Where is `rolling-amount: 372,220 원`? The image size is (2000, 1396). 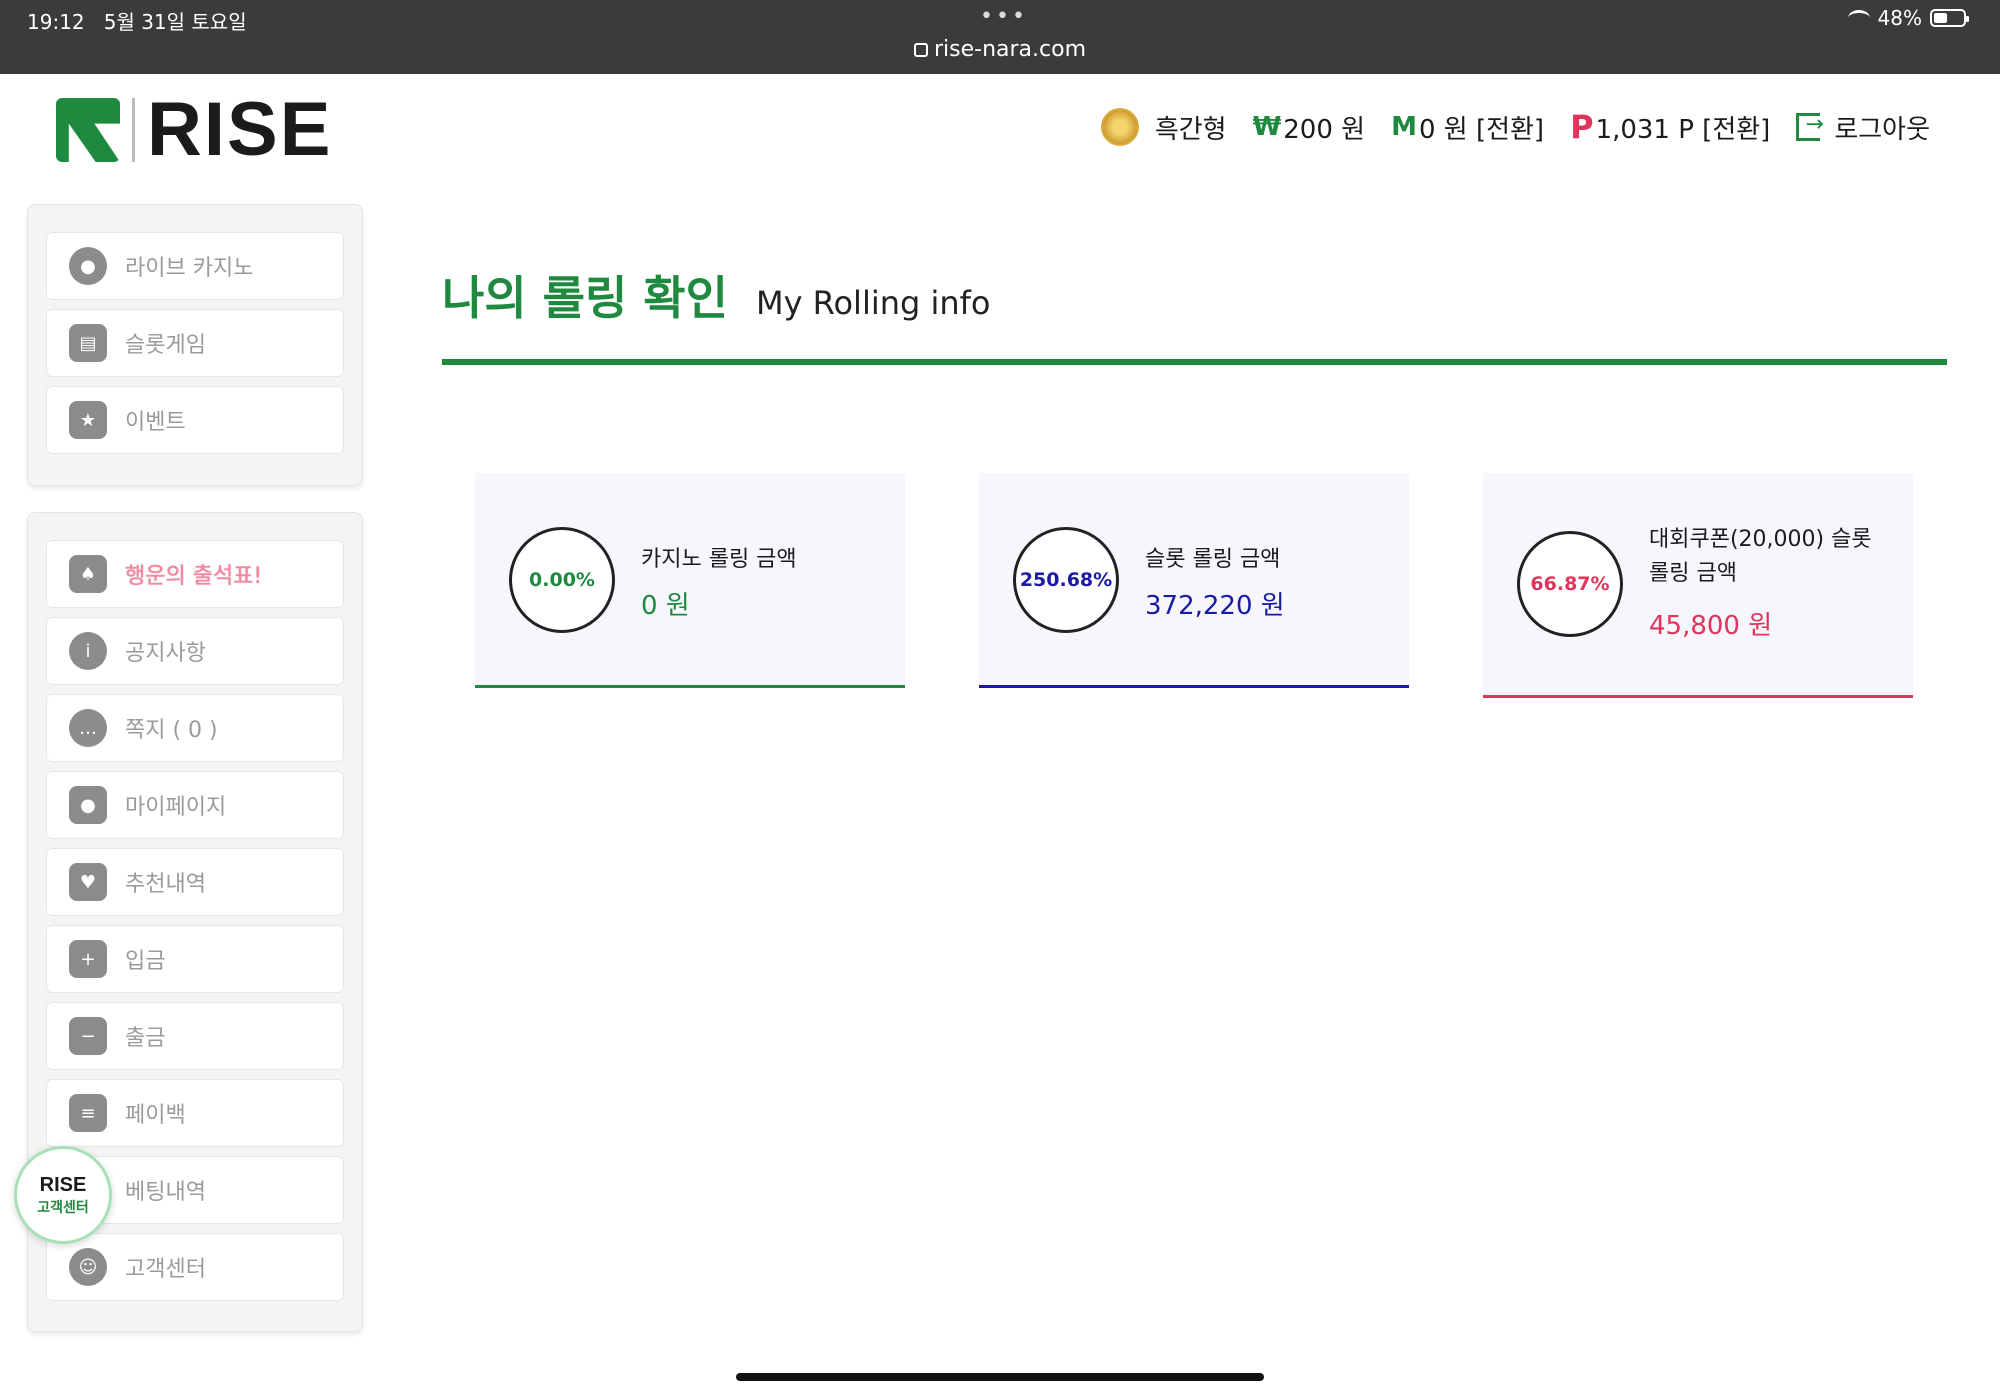
rolling-amount: 372,220 원 is located at coordinates (1215, 606).